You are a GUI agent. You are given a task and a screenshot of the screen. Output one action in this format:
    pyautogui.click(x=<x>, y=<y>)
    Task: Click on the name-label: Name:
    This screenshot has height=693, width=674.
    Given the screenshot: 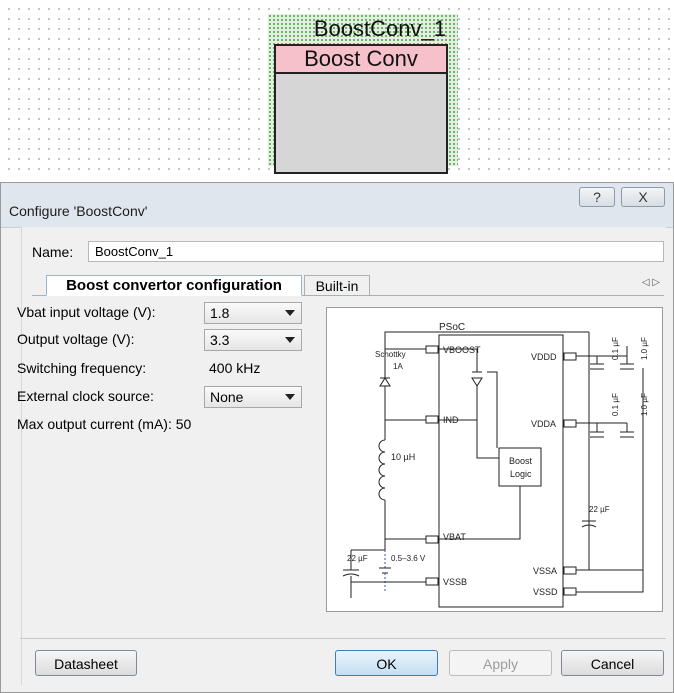 What is the action you would take?
    pyautogui.click(x=53, y=252)
    